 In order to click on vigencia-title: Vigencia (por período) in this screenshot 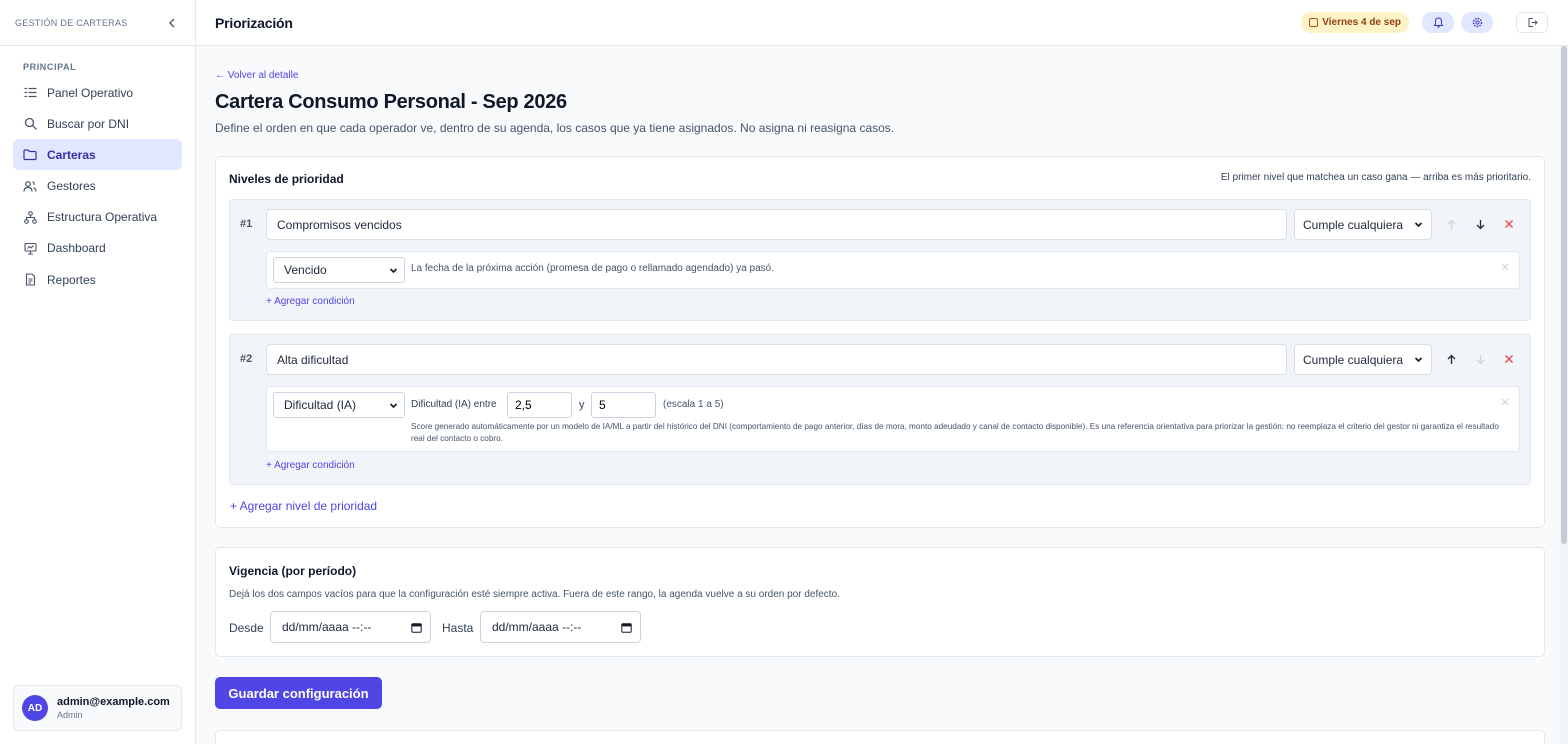, I will do `click(293, 571)`.